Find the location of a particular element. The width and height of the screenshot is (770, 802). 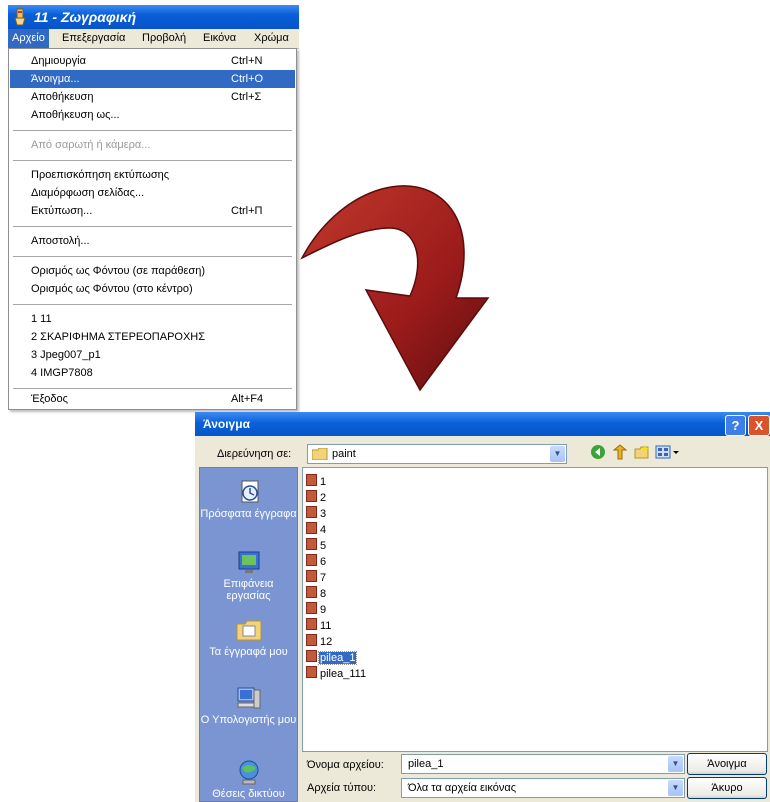

desktop-icon is located at coordinates (248, 562).